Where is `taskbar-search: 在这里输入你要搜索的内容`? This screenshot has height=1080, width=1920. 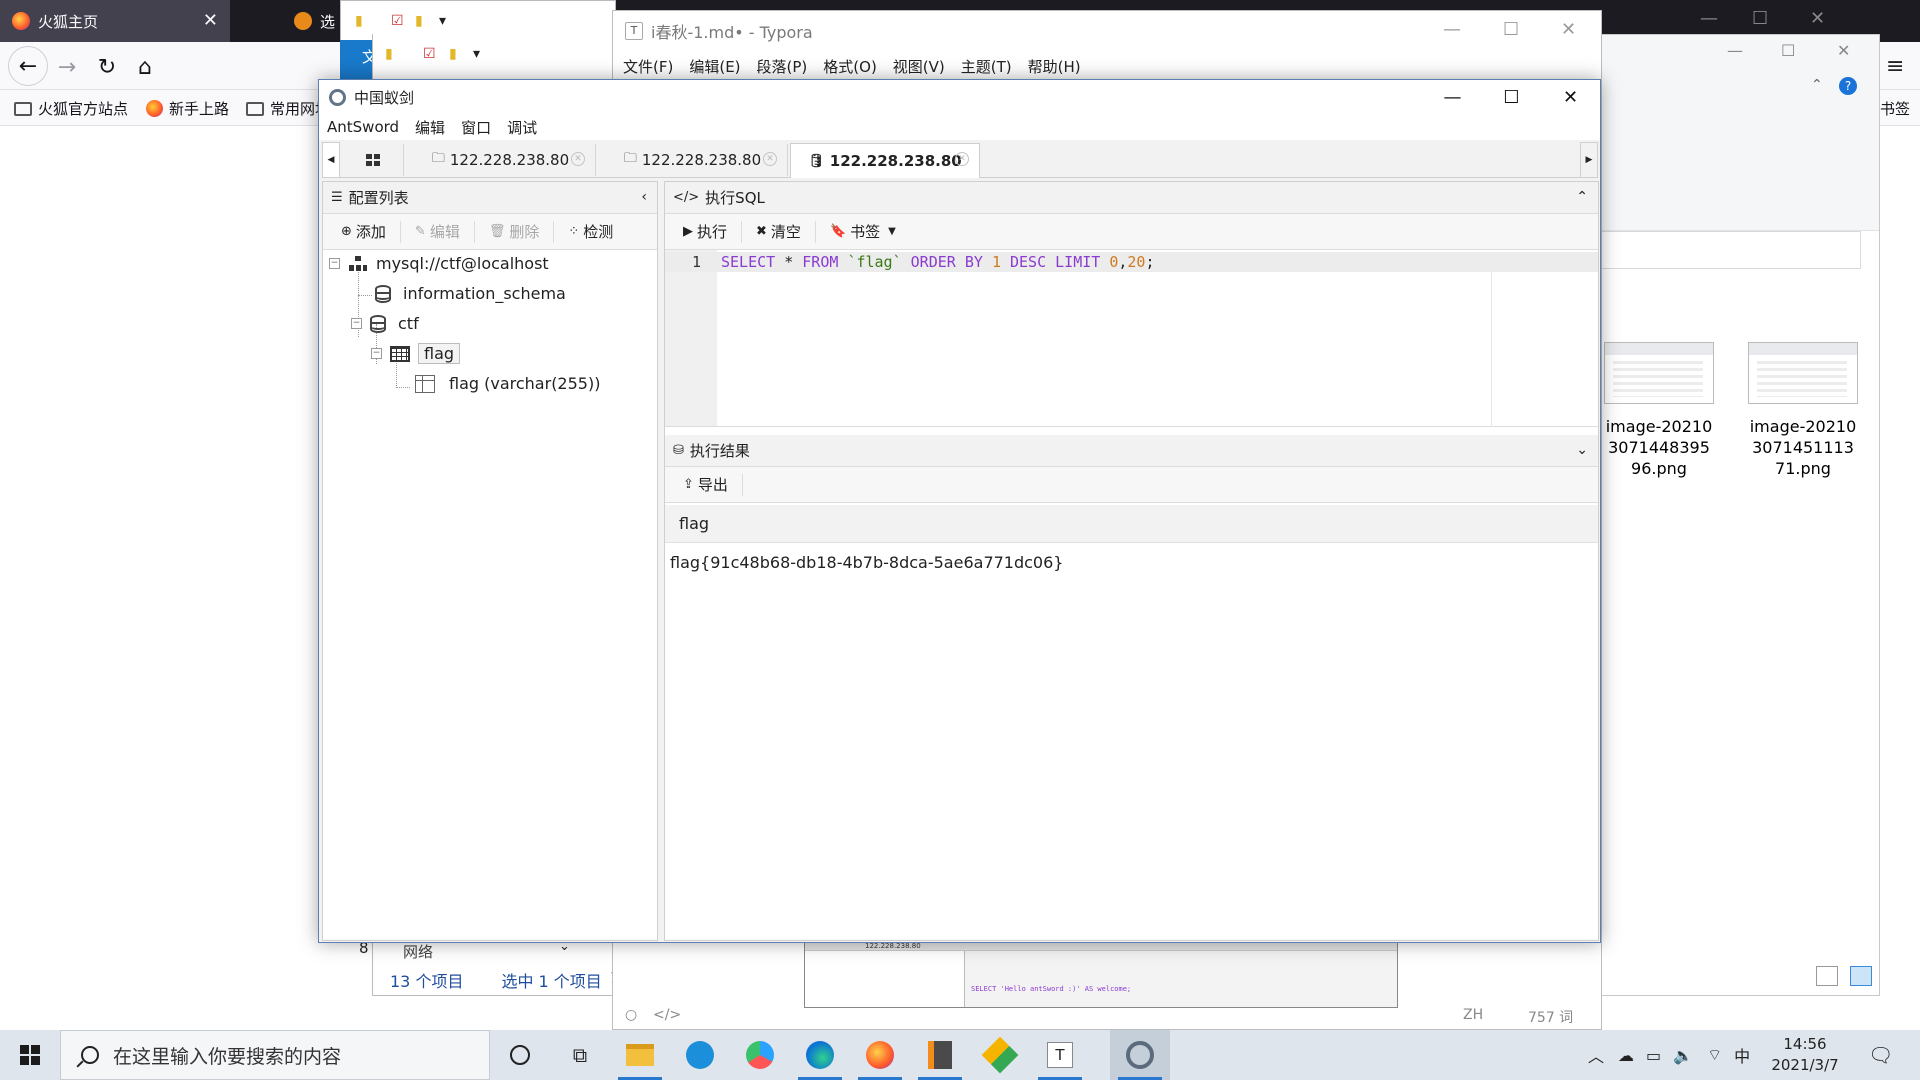 taskbar-search: 在这里输入你要搜索的内容 is located at coordinates (275, 1055).